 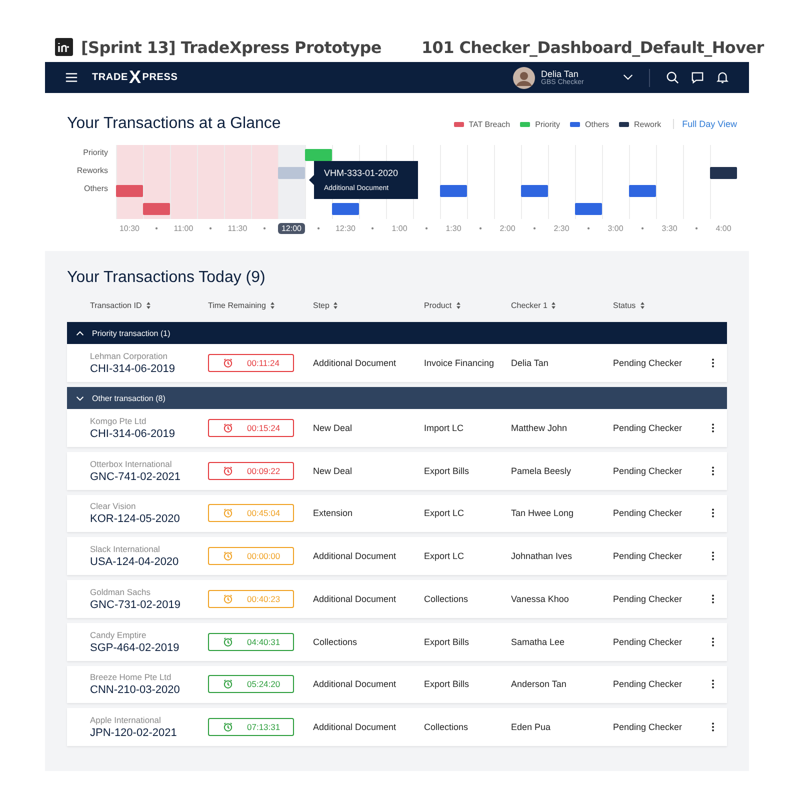 What do you see at coordinates (559, 74) in the screenshot?
I see `user-name: Delia Tan` at bounding box center [559, 74].